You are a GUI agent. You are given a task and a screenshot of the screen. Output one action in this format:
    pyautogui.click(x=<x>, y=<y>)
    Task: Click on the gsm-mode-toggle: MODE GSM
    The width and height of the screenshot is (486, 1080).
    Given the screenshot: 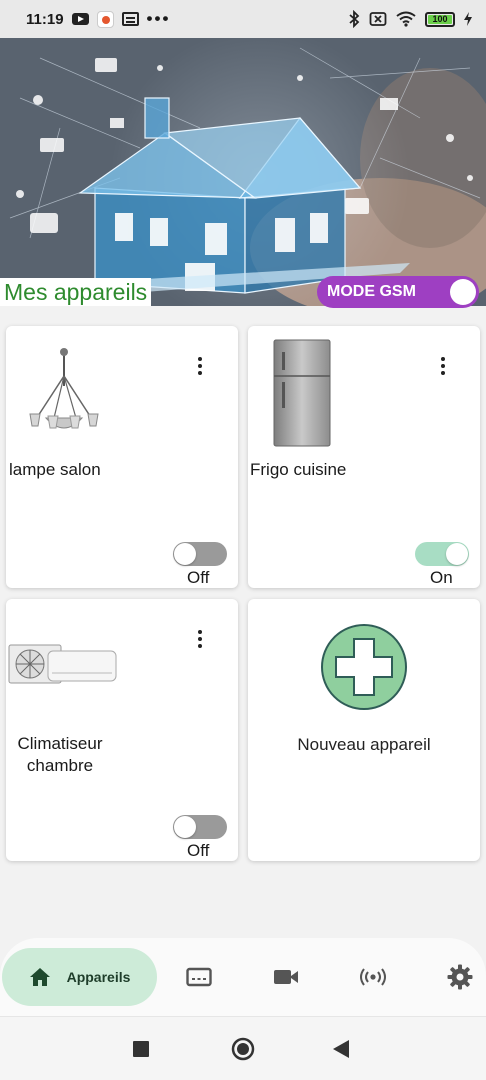 What is the action you would take?
    pyautogui.click(x=398, y=292)
    